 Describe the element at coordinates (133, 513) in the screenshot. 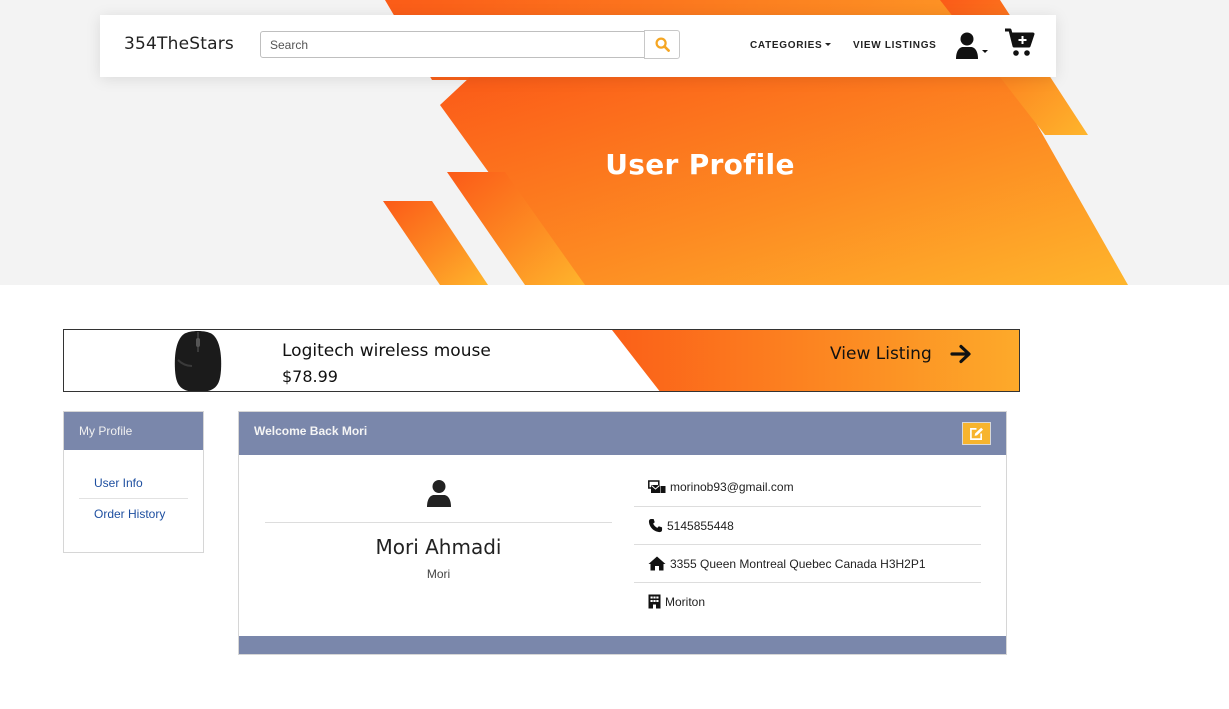

I see `sidebar-item-order-history: Order History` at that location.